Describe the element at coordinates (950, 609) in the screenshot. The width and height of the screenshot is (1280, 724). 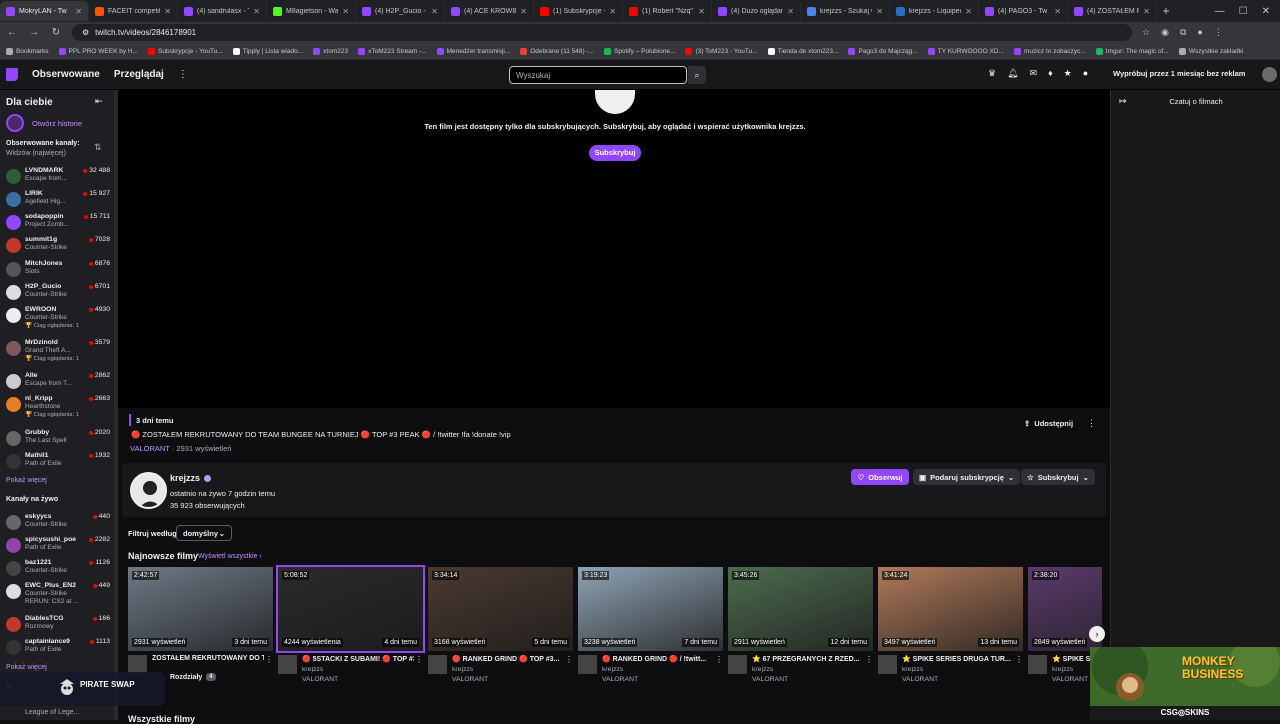
I see `video-thumbnail: 3:41:24 3497 wyświetleń 13 dni temu` at that location.